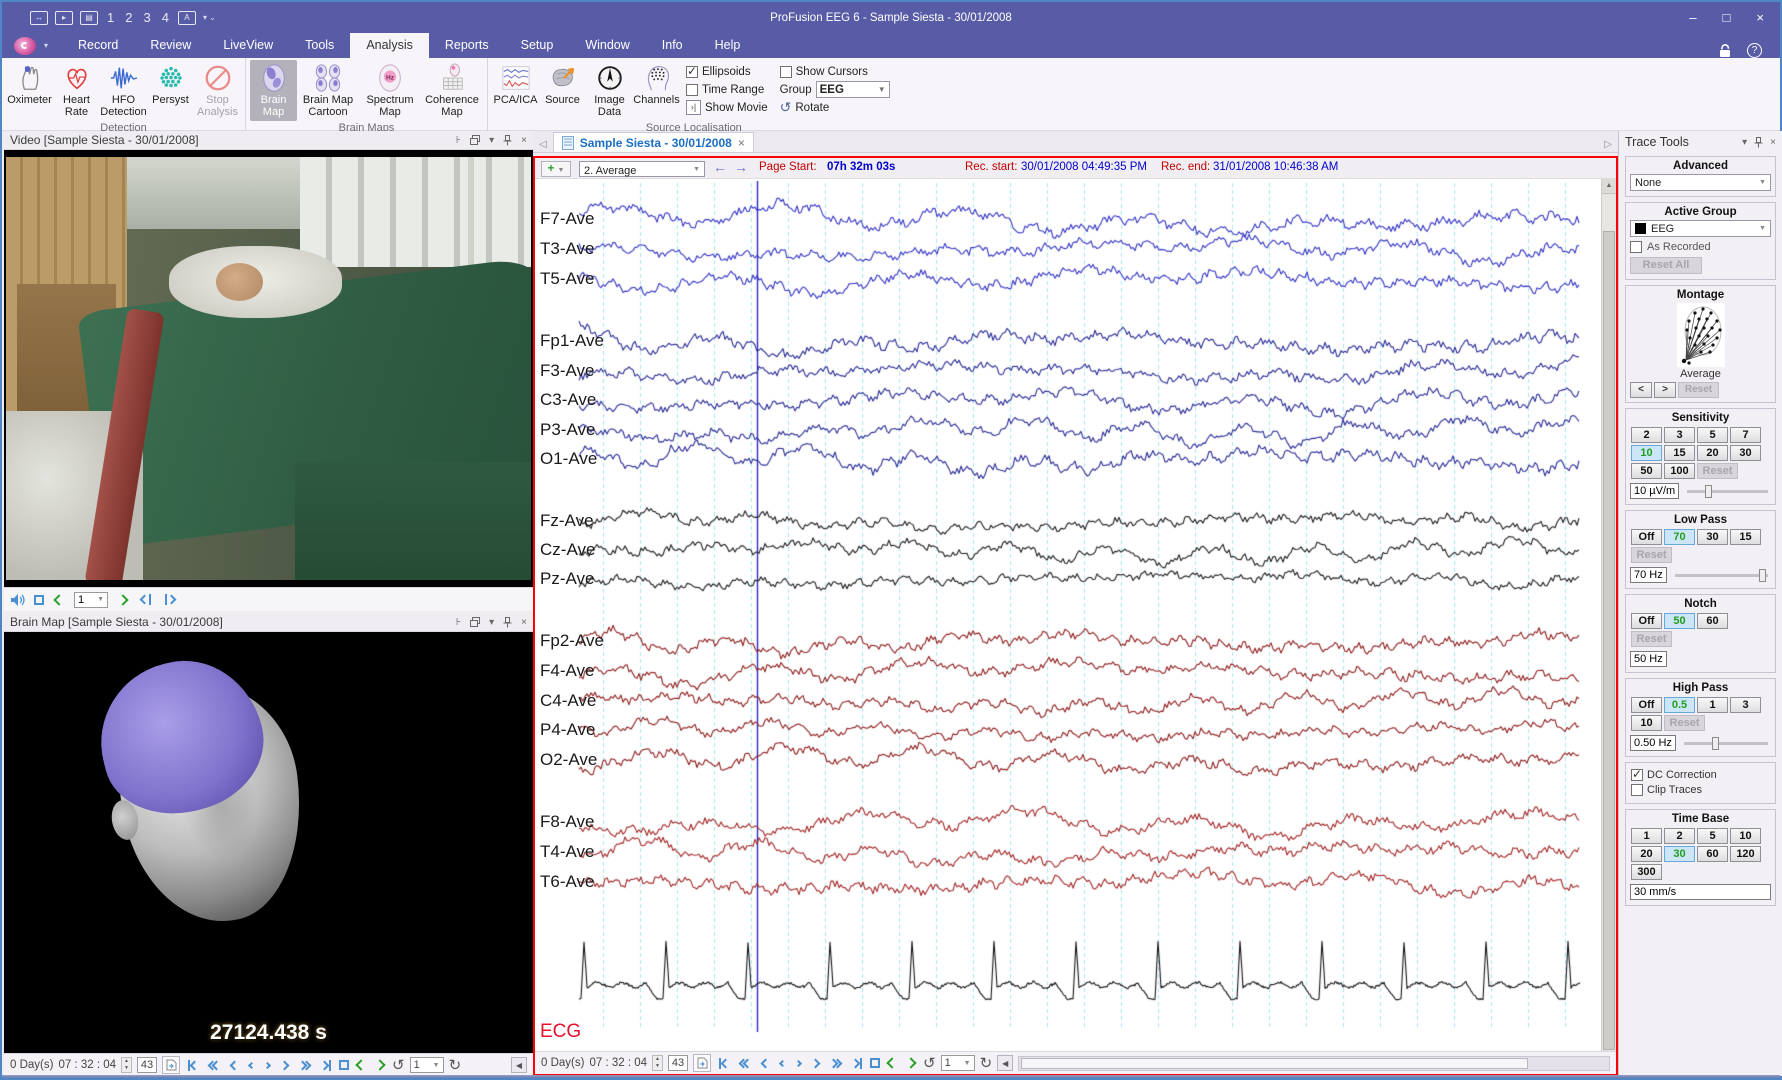  I want to click on notch-button-60: 60, so click(1712, 621).